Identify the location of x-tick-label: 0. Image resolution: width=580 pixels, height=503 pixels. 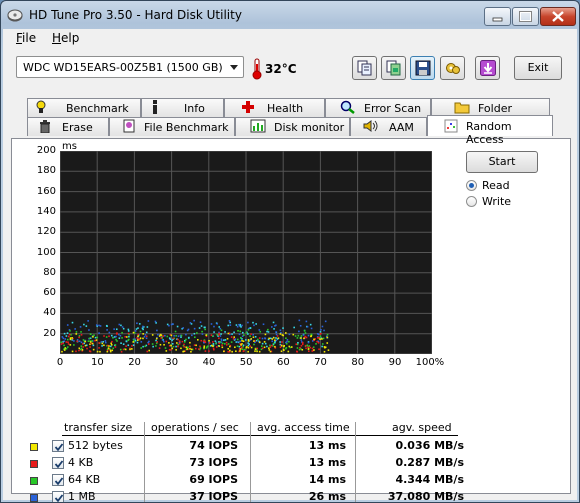
(60, 362).